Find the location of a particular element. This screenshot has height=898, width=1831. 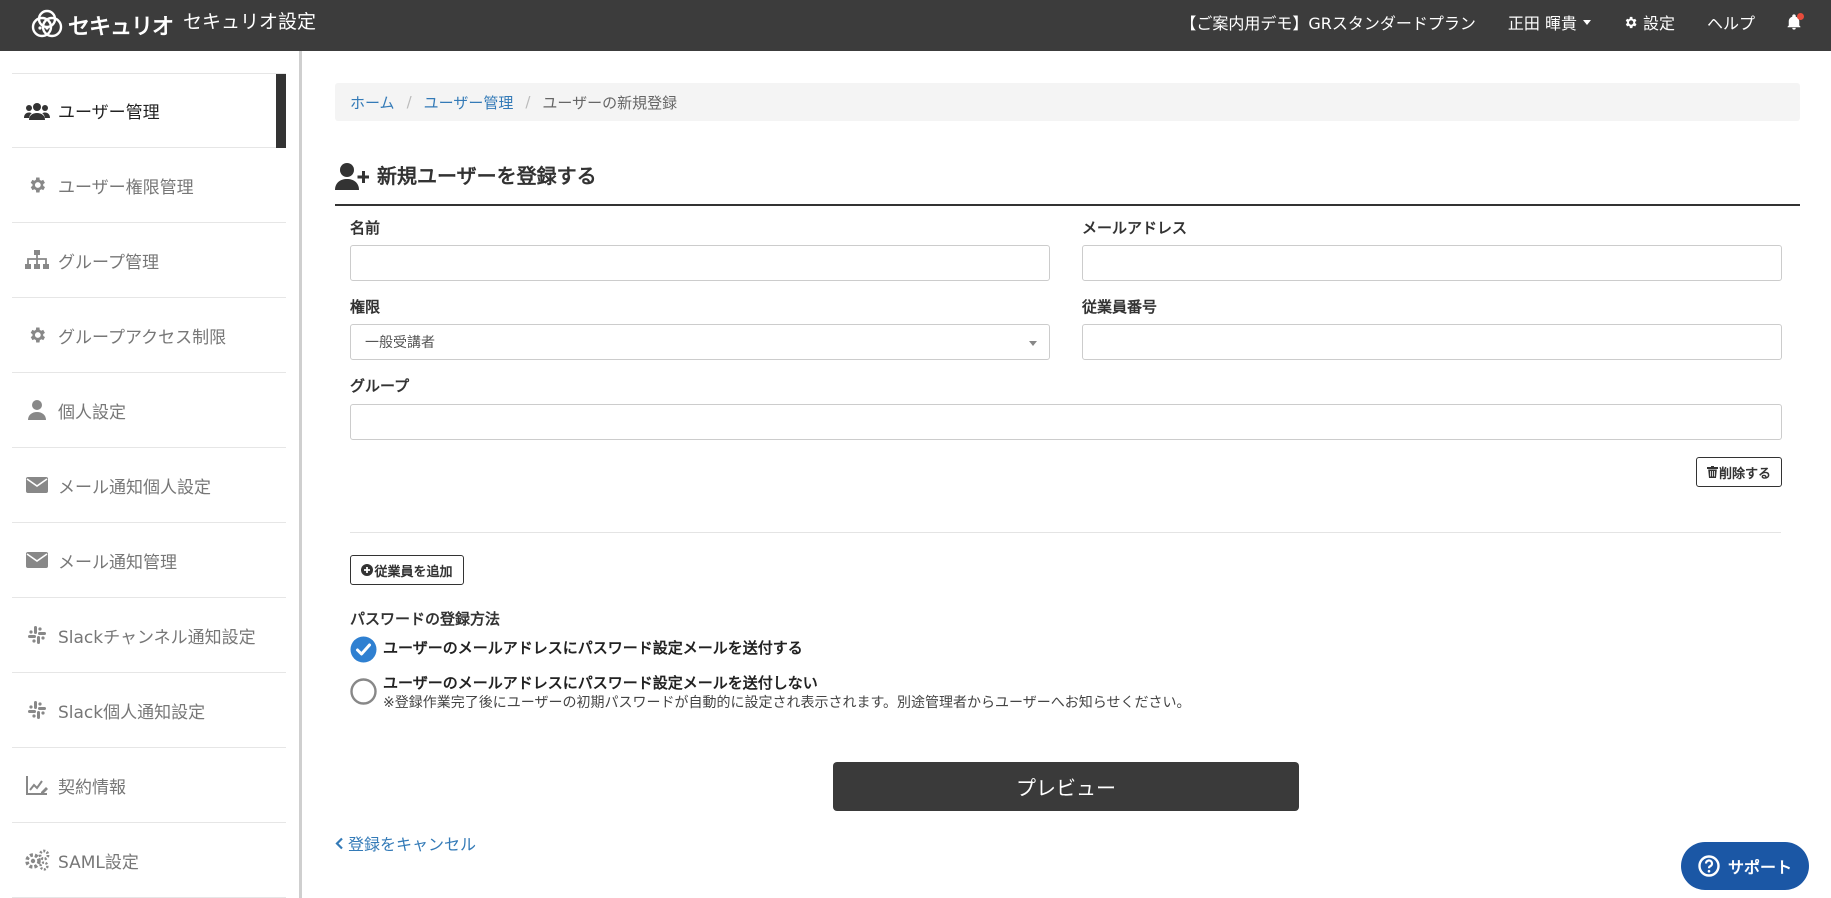

top-nav: 【ご案内用デモ】GRスタンダードプラン 正田 暉貴 設定 ヘルプ is located at coordinates (1505, 22).